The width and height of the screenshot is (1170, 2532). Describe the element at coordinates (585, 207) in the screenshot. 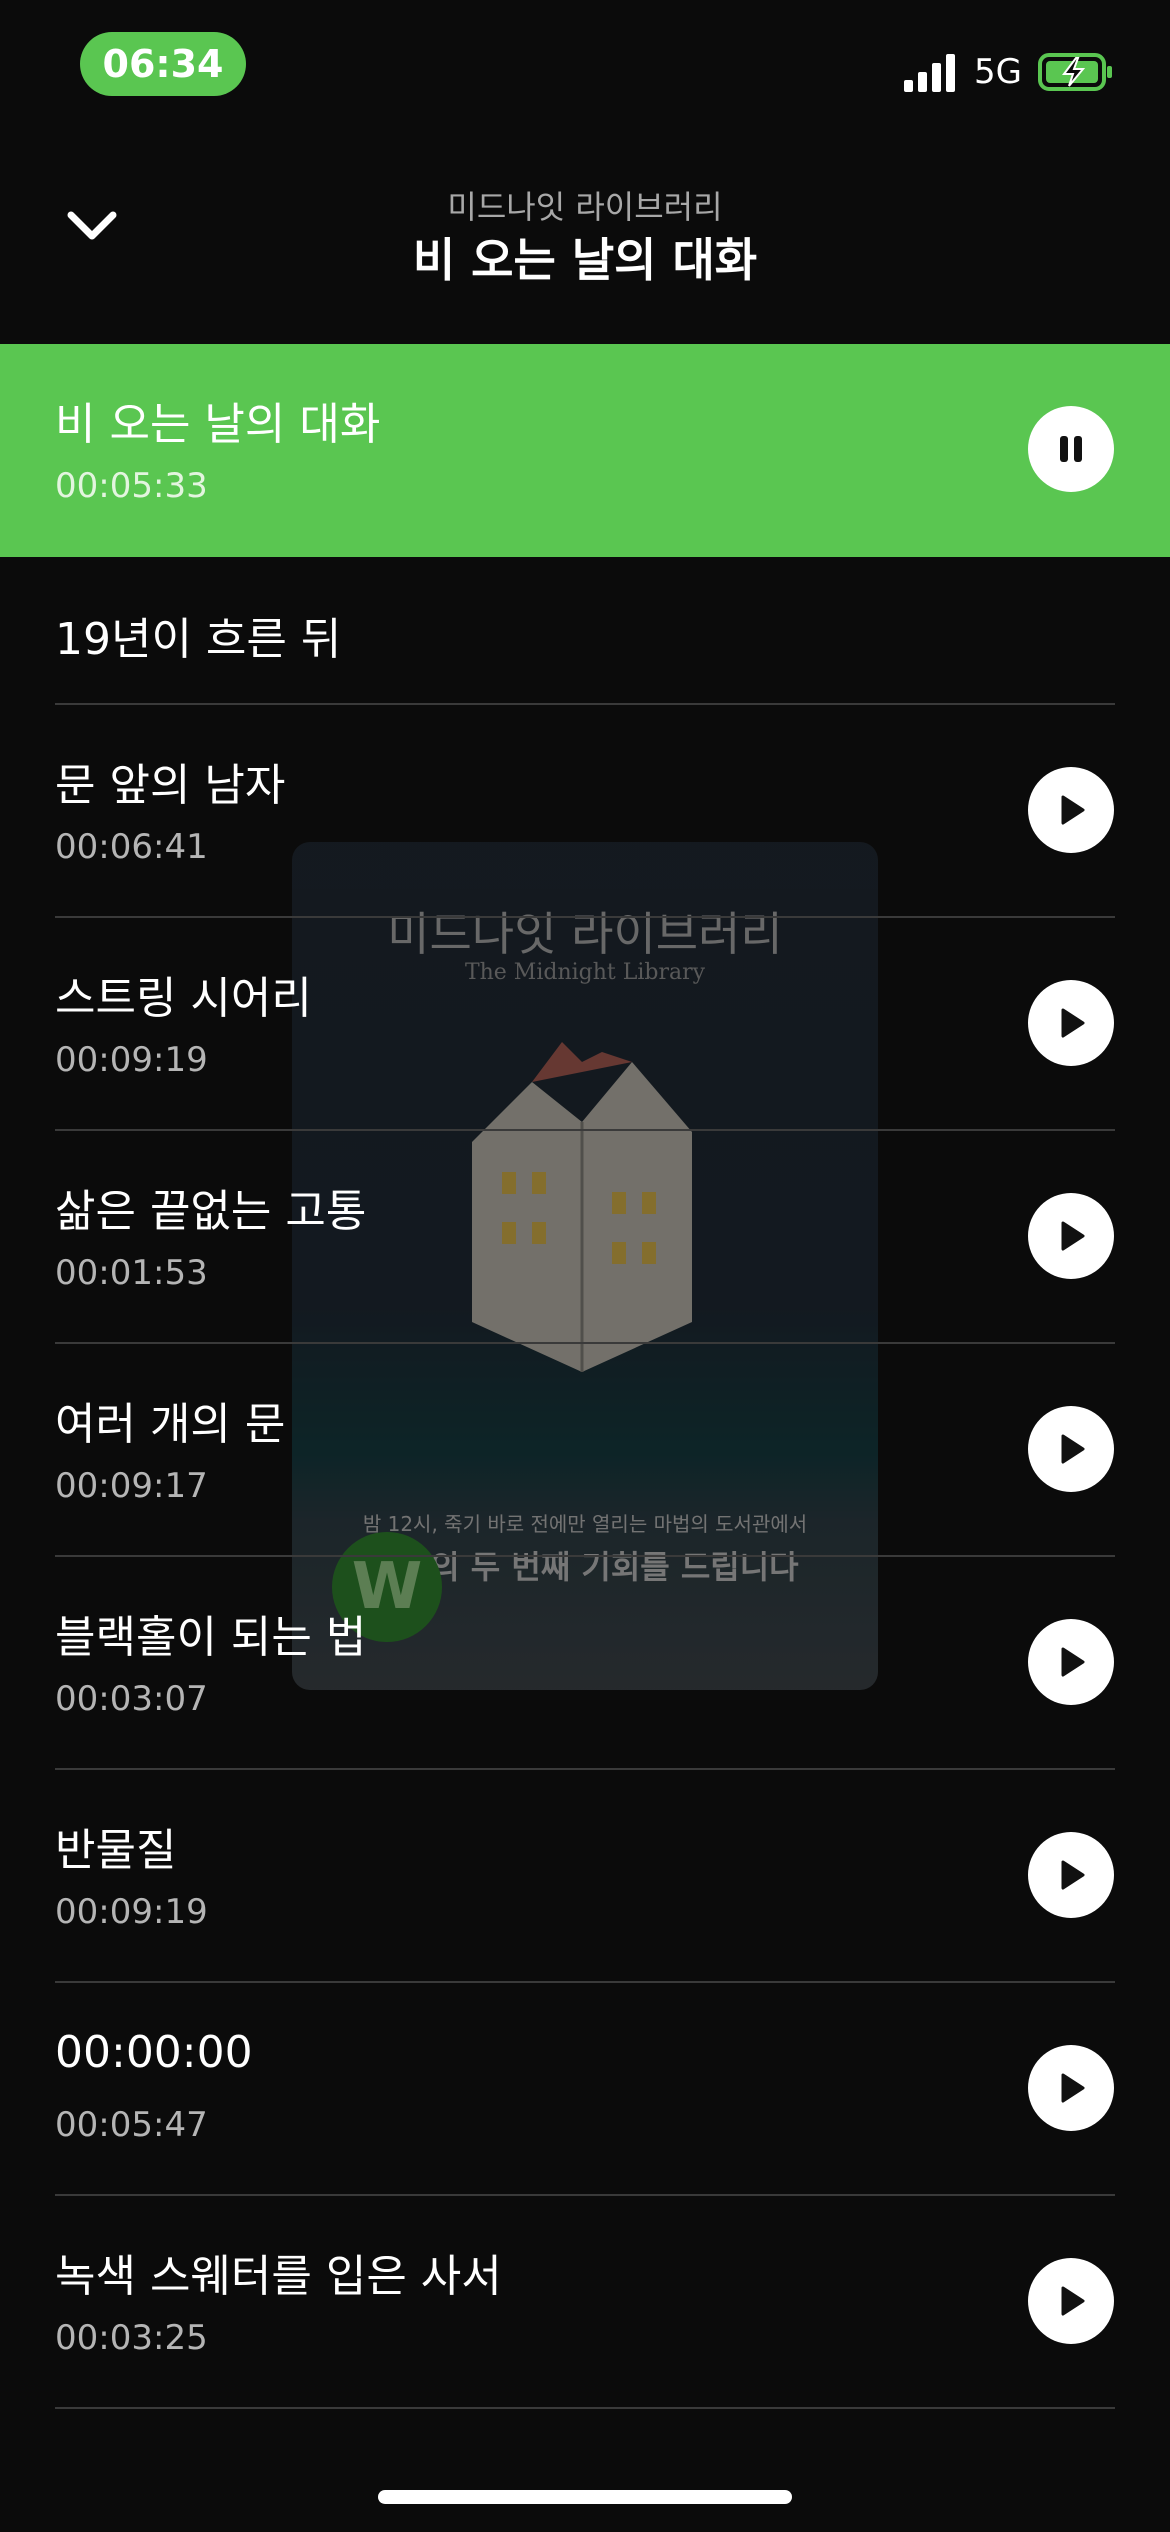

I see `book-title: 미드나잇 라이브러리` at that location.